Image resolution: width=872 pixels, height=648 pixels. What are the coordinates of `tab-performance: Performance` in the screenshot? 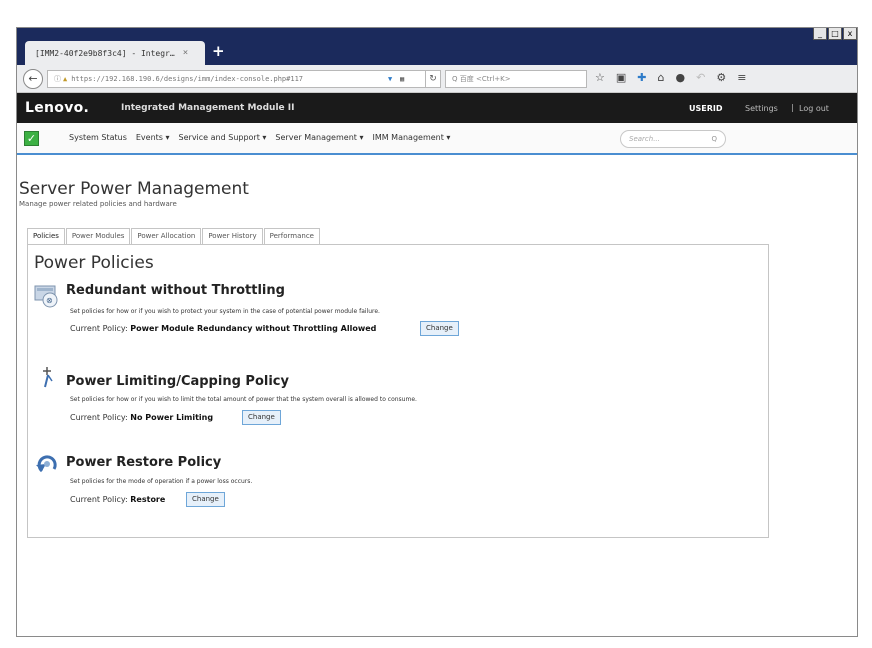 It's located at (291, 236).